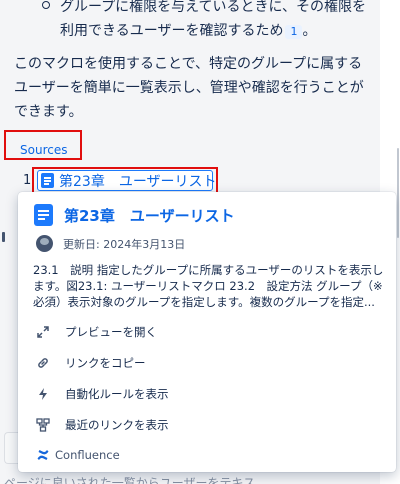 The height and width of the screenshot is (484, 400). Describe the element at coordinates (117, 425) in the screenshot. I see `menu-item-label: 最近のリンクを表示` at that location.